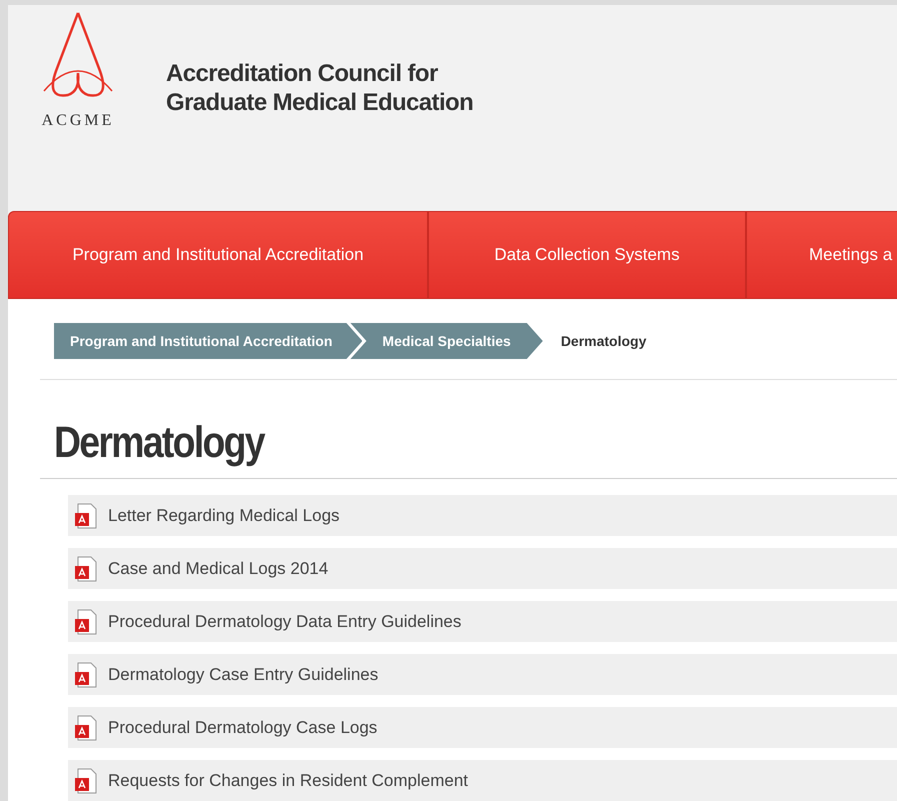  What do you see at coordinates (821, 255) in the screenshot?
I see `nav-tab: Meetings a` at bounding box center [821, 255].